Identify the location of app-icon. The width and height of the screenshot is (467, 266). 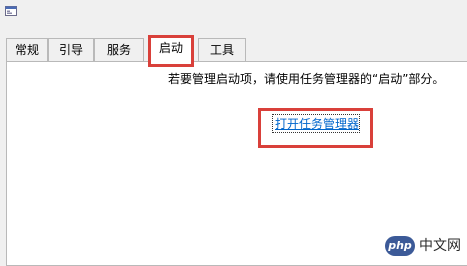
(11, 11).